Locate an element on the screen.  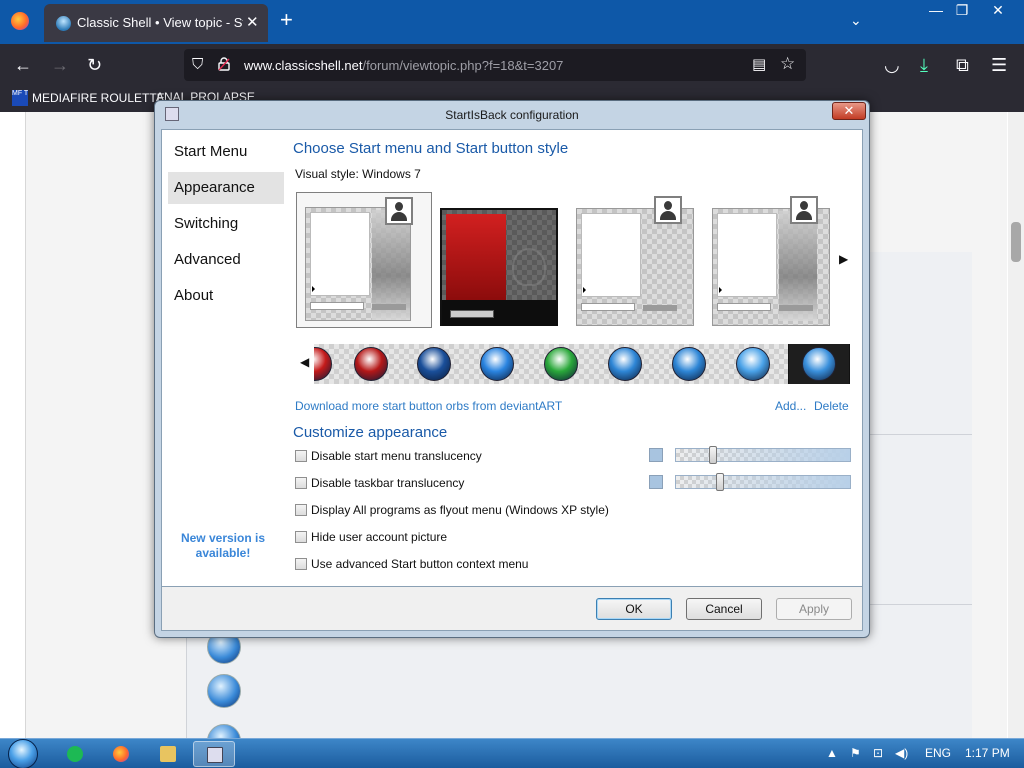
spotify-icon is located at coordinates (75, 754).